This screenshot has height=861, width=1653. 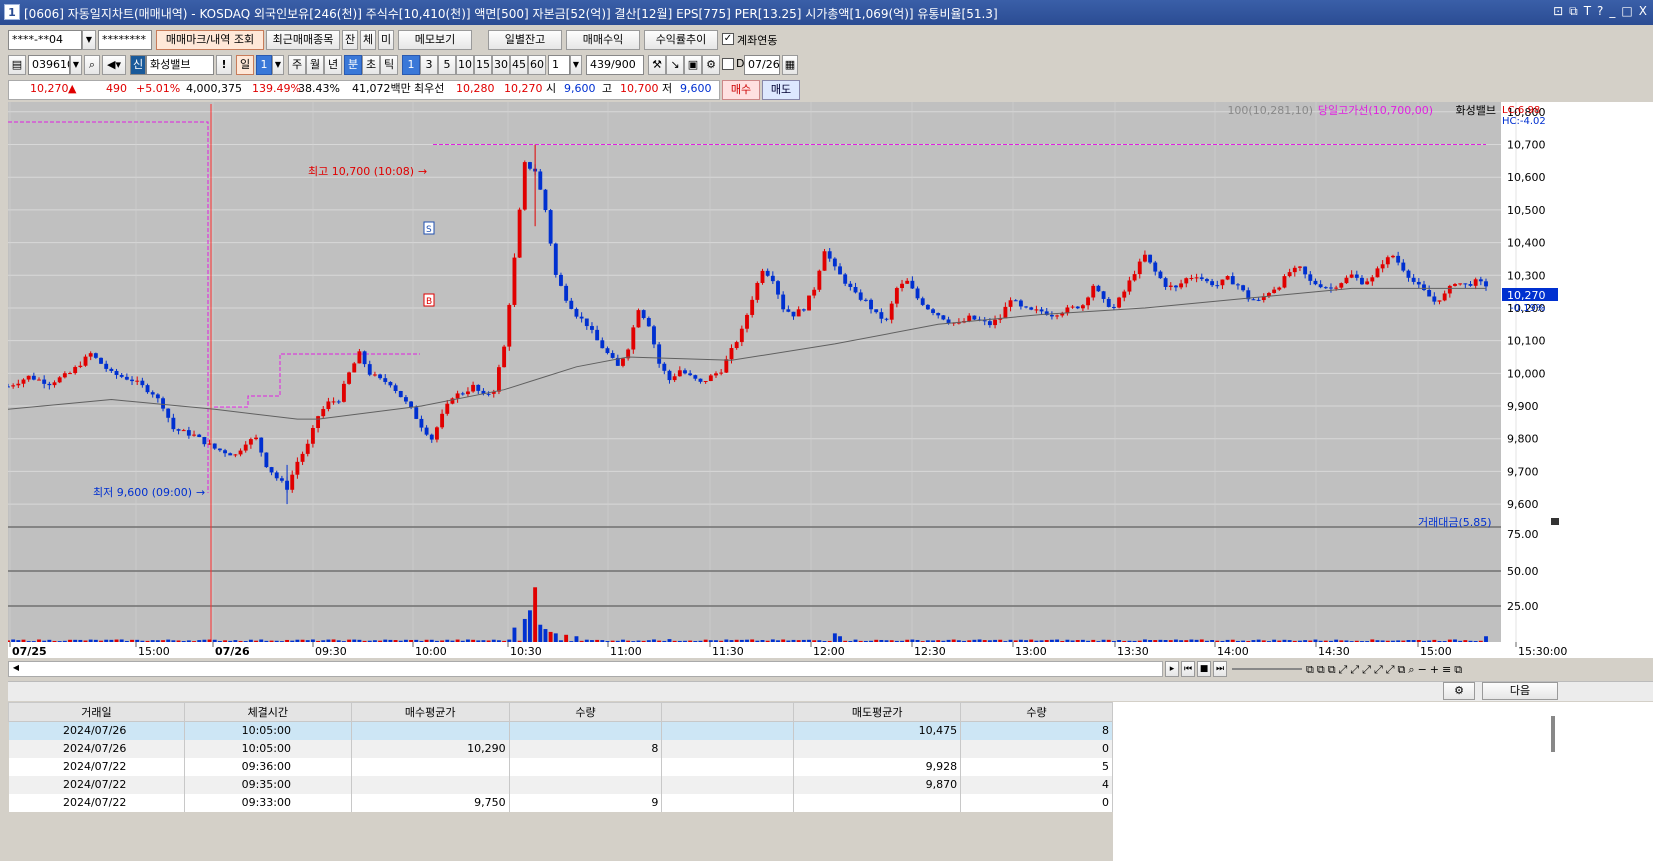 What do you see at coordinates (210, 40) in the screenshot?
I see `trade-mark-button: 매매마크/내역 조회` at bounding box center [210, 40].